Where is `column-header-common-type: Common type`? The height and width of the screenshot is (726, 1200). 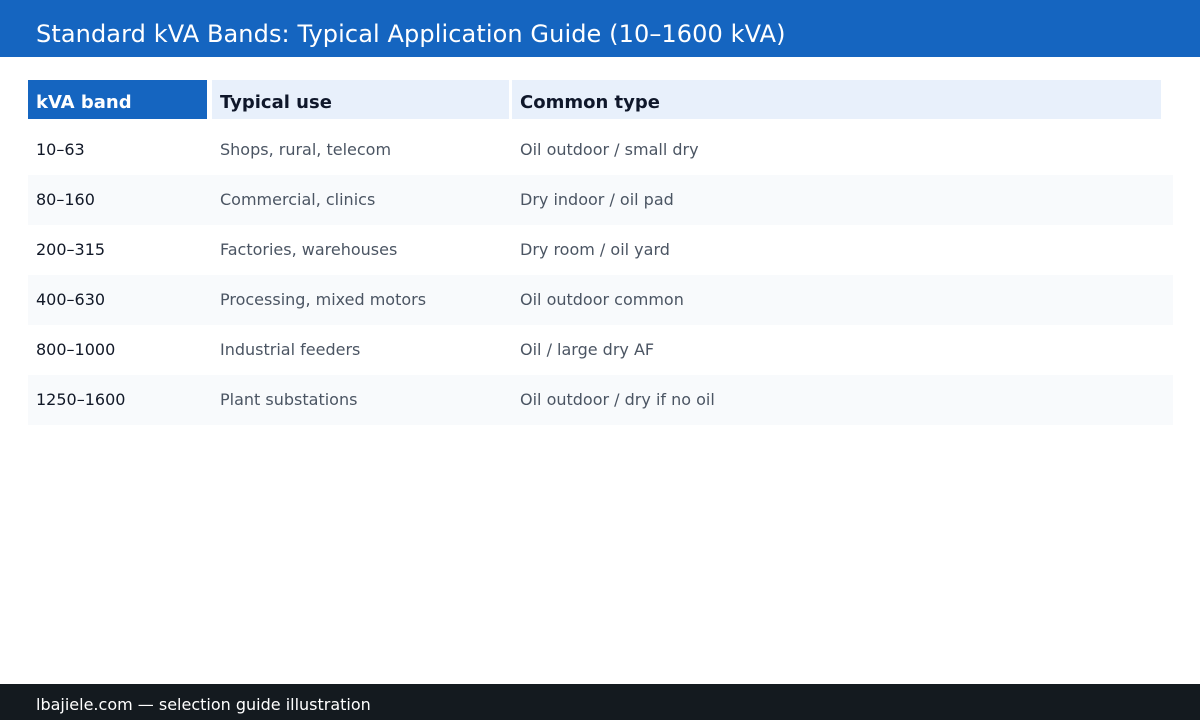
column-header-common-type: Common type is located at coordinates (836, 99).